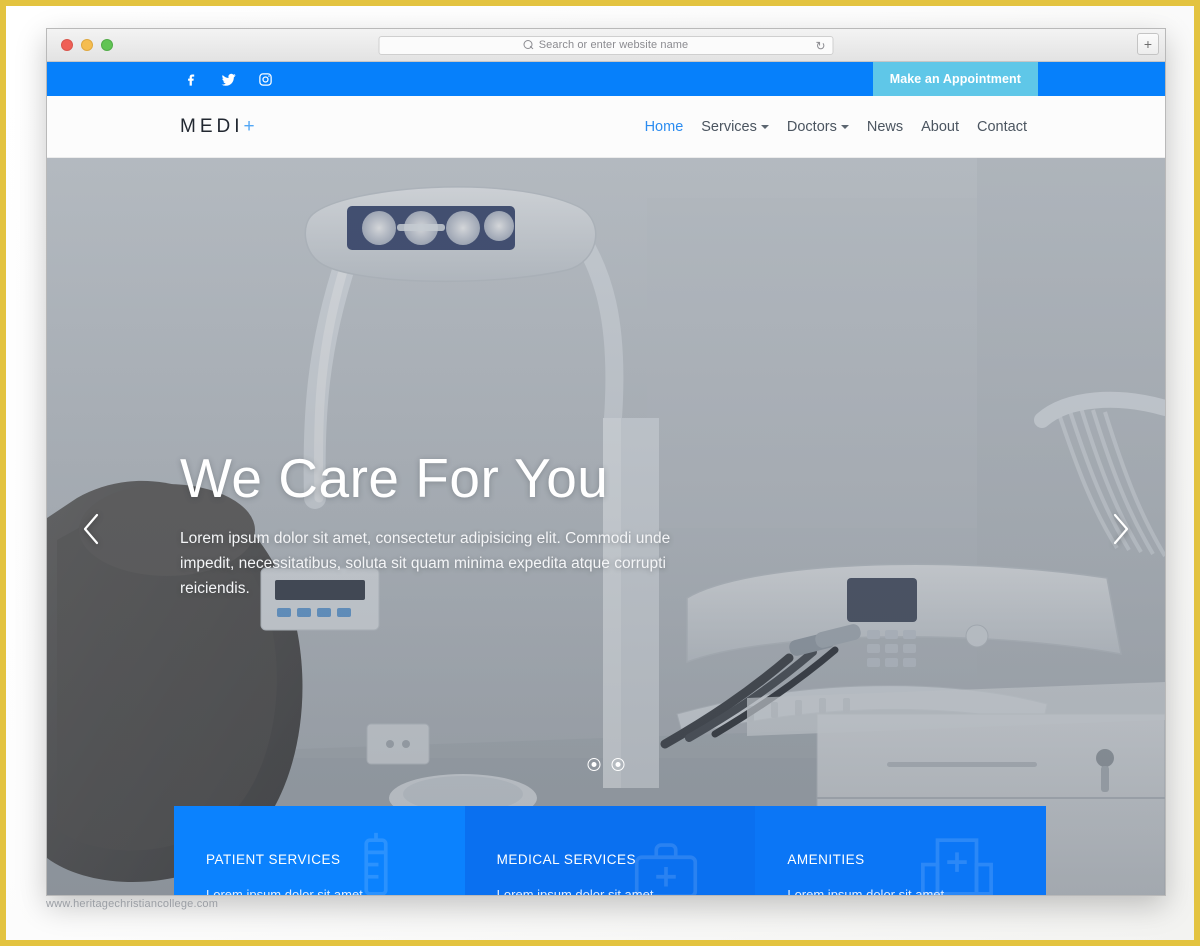 This screenshot has height=946, width=1200. Describe the element at coordinates (265, 79) in the screenshot. I see `instagram-icon` at that location.